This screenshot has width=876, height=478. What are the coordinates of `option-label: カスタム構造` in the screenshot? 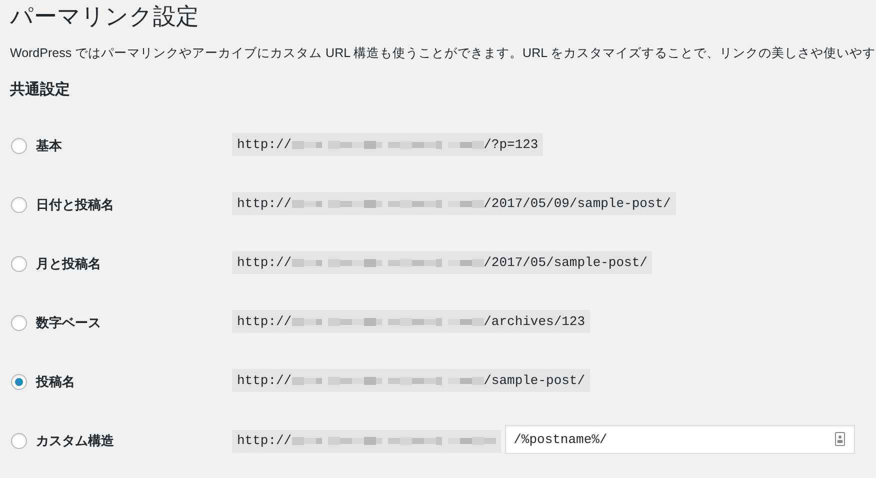 It's located at (75, 441).